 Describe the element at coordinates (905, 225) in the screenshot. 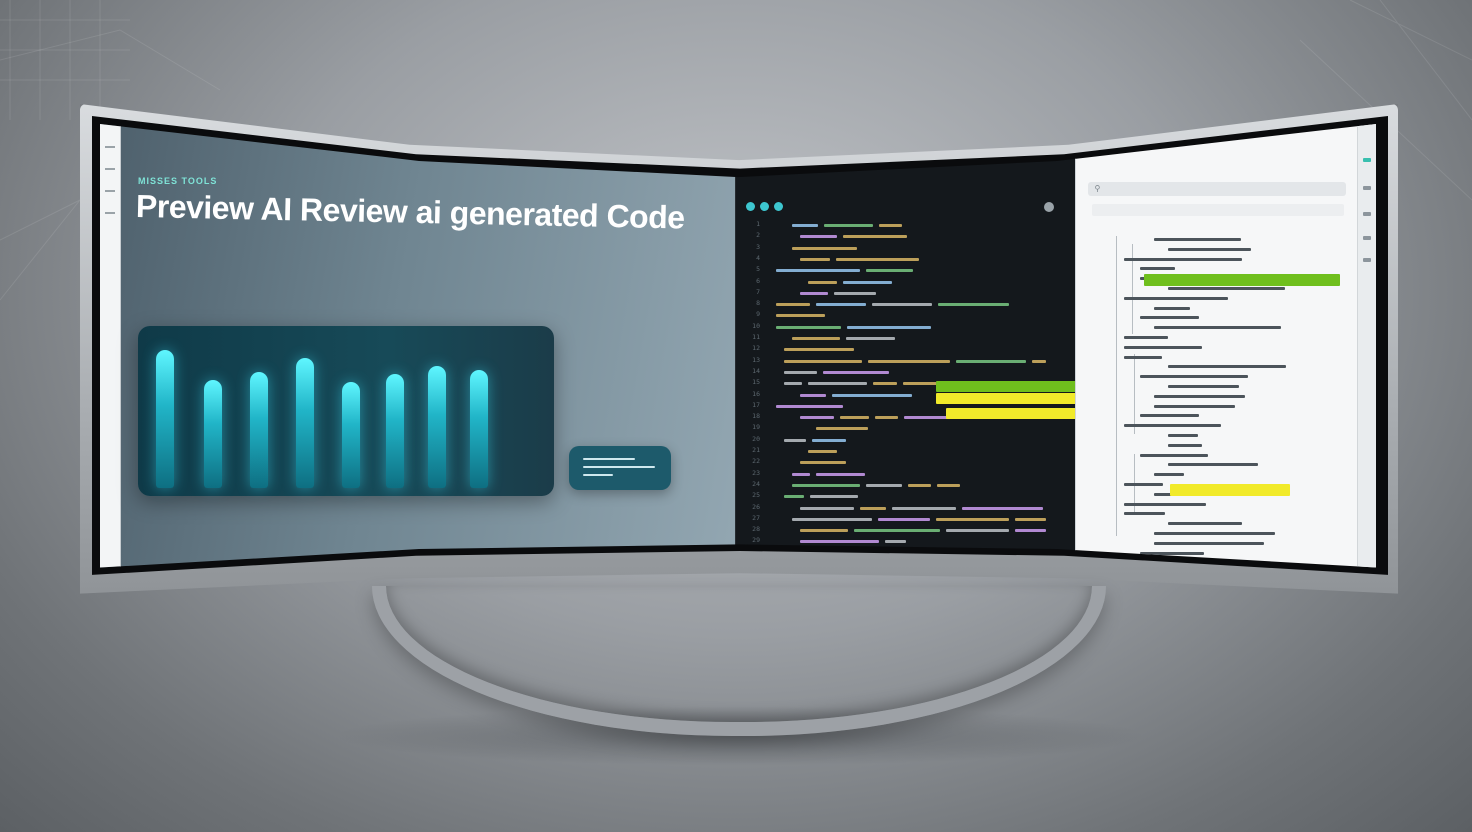

I see `code-line: 1` at that location.